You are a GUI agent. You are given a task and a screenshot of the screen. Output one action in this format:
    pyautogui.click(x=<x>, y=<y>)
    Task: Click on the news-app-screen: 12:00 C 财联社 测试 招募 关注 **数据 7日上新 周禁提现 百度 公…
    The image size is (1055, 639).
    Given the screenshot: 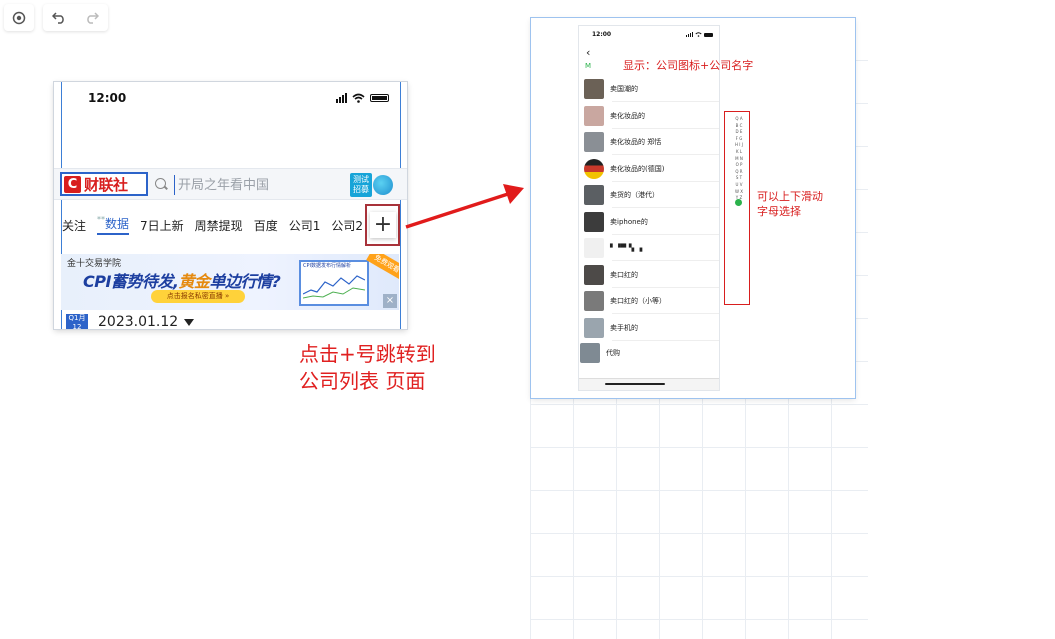 What is the action you would take?
    pyautogui.click(x=230, y=205)
    